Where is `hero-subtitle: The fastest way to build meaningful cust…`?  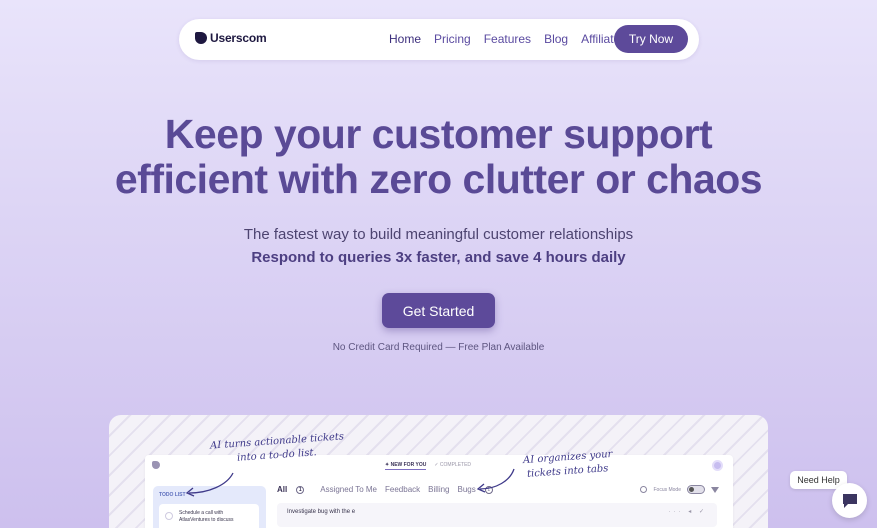 hero-subtitle: The fastest way to build meaningful cust… is located at coordinates (438, 234).